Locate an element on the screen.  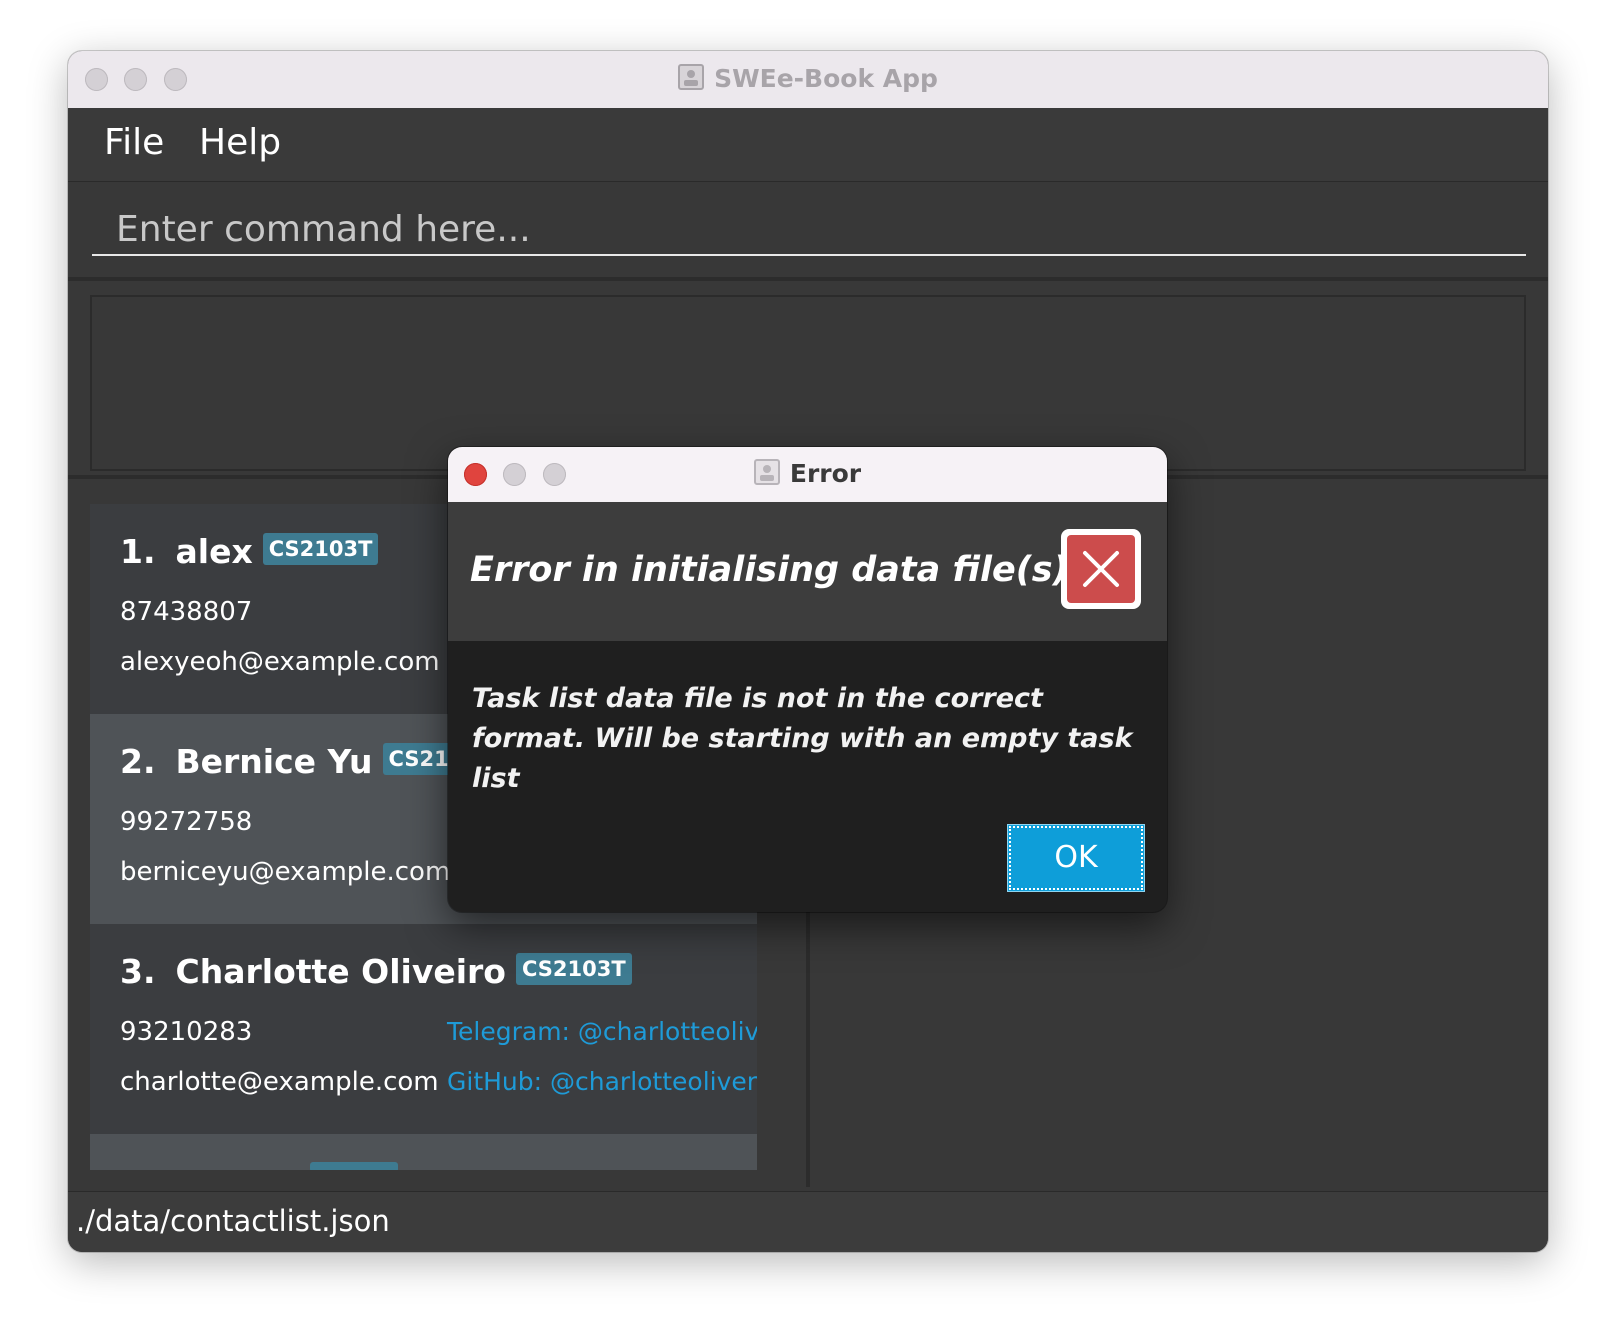
contact-name: 1. alex CS2103T is located at coordinates (249, 551).